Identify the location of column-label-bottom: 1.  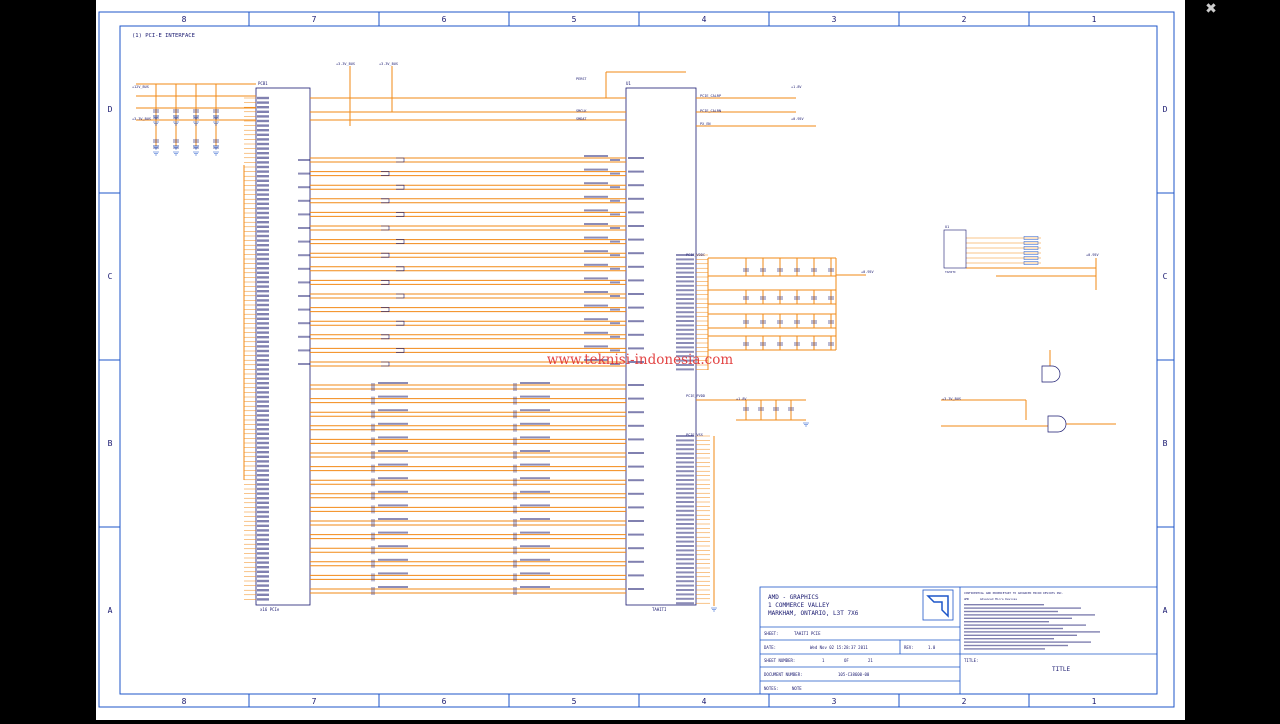
(1094, 701).